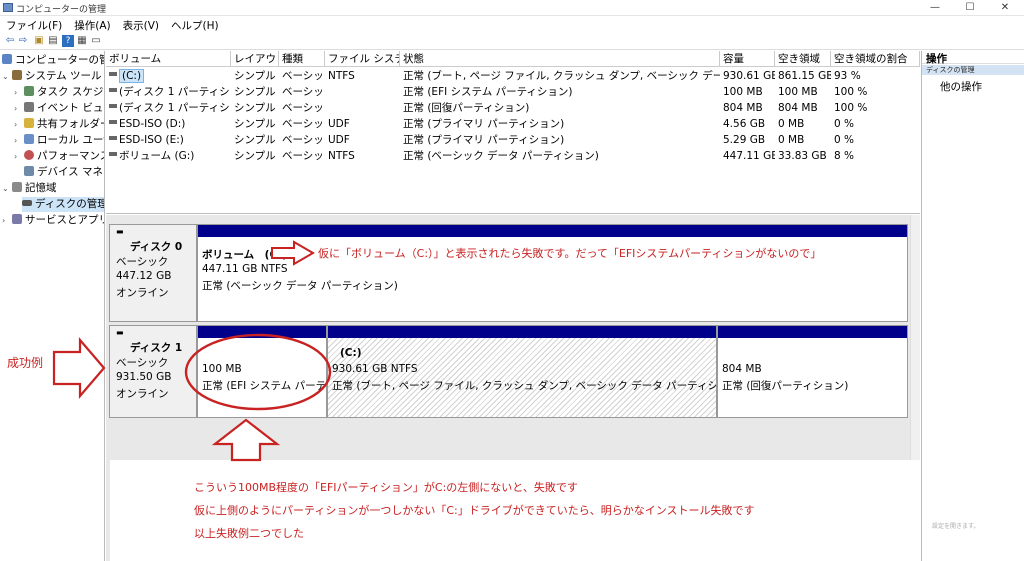  What do you see at coordinates (258, 372) in the screenshot?
I see `efi-circle-annotation` at bounding box center [258, 372].